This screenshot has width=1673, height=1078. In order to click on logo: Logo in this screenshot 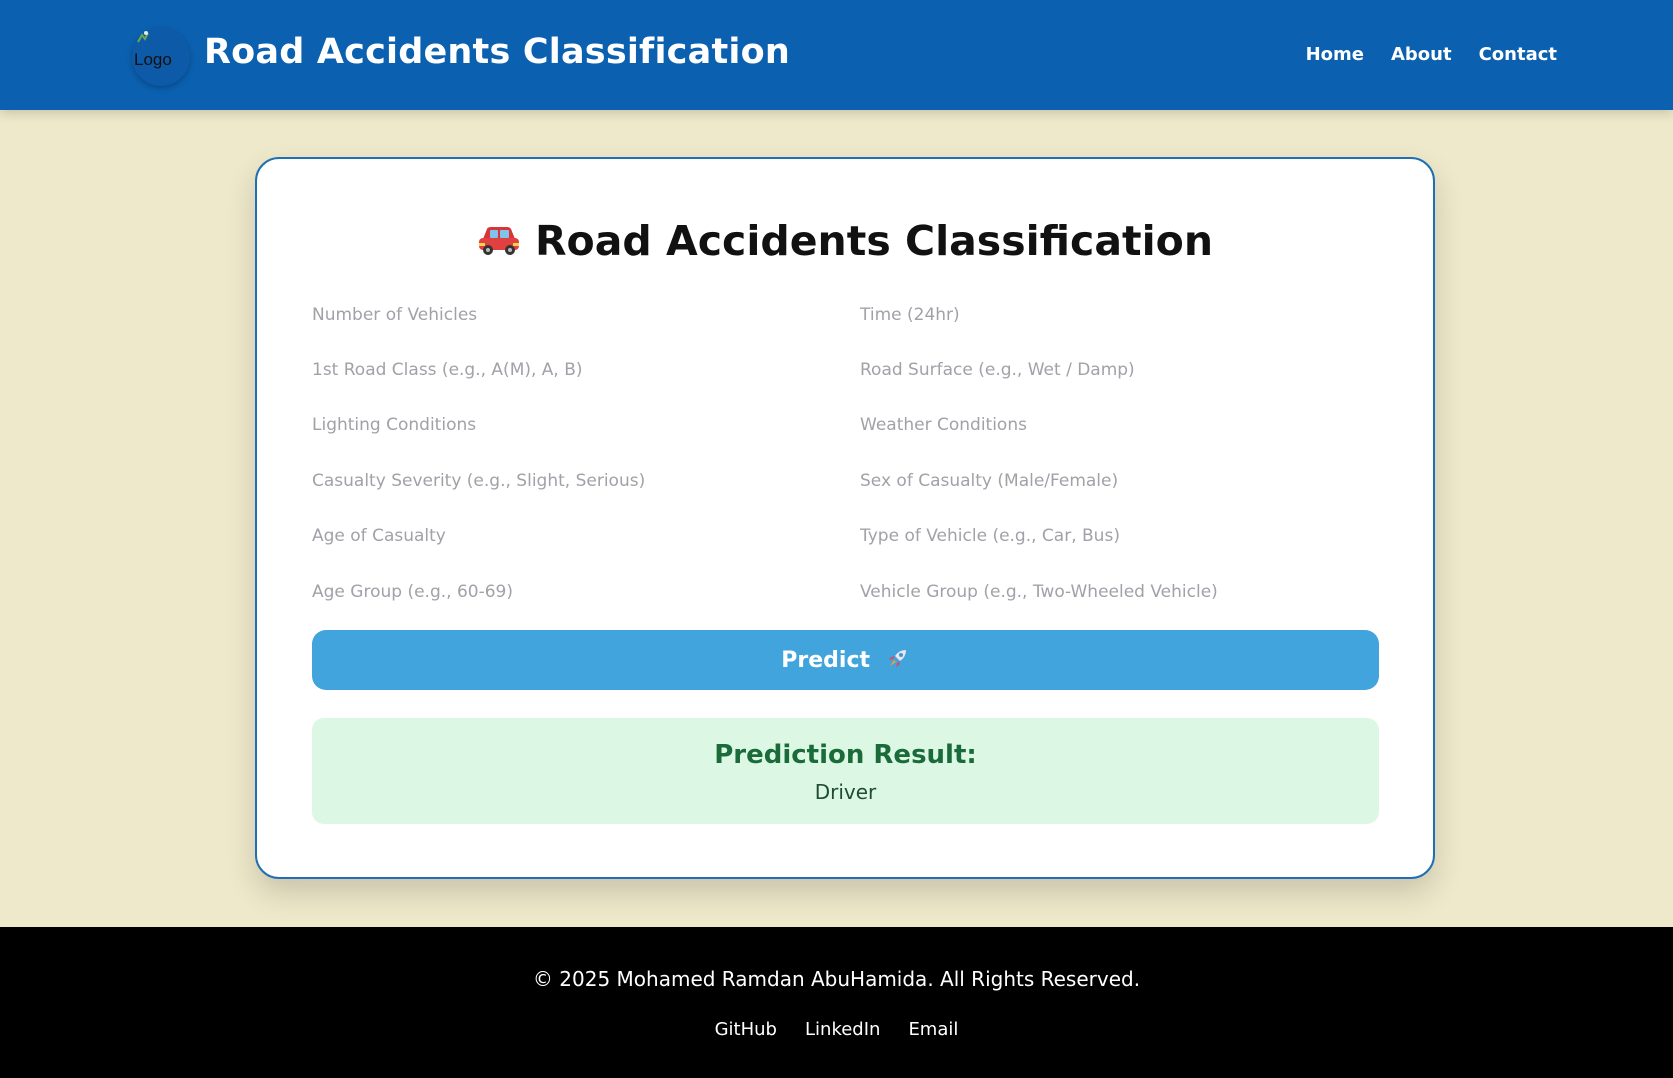, I will do `click(161, 57)`.